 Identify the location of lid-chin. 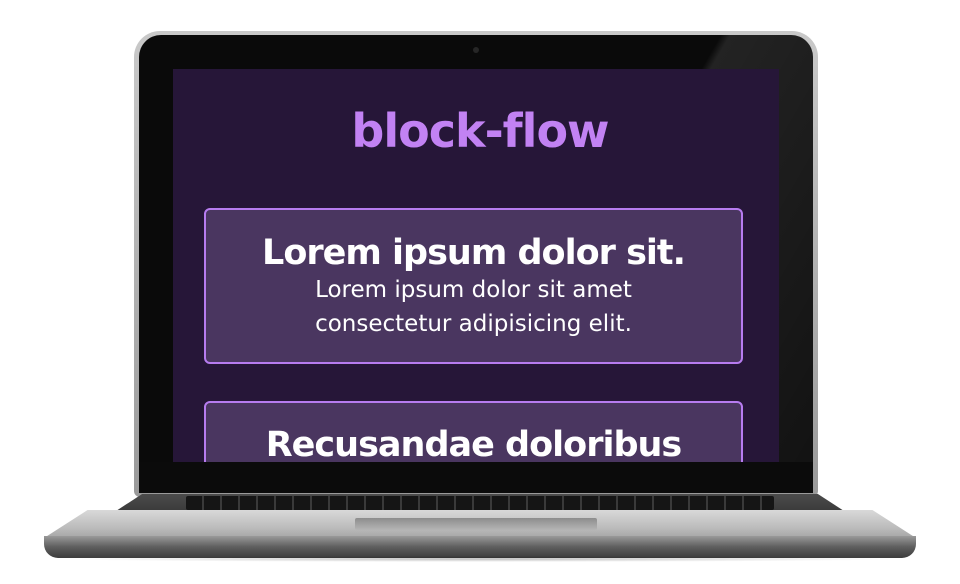
(476, 477).